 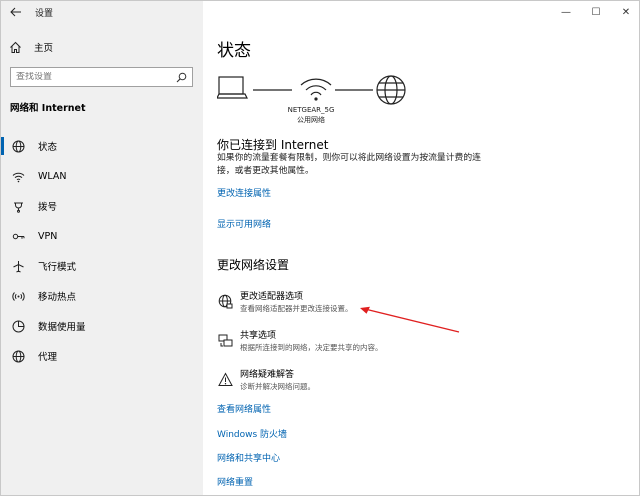 I want to click on home-nav: 主页, so click(x=31, y=47).